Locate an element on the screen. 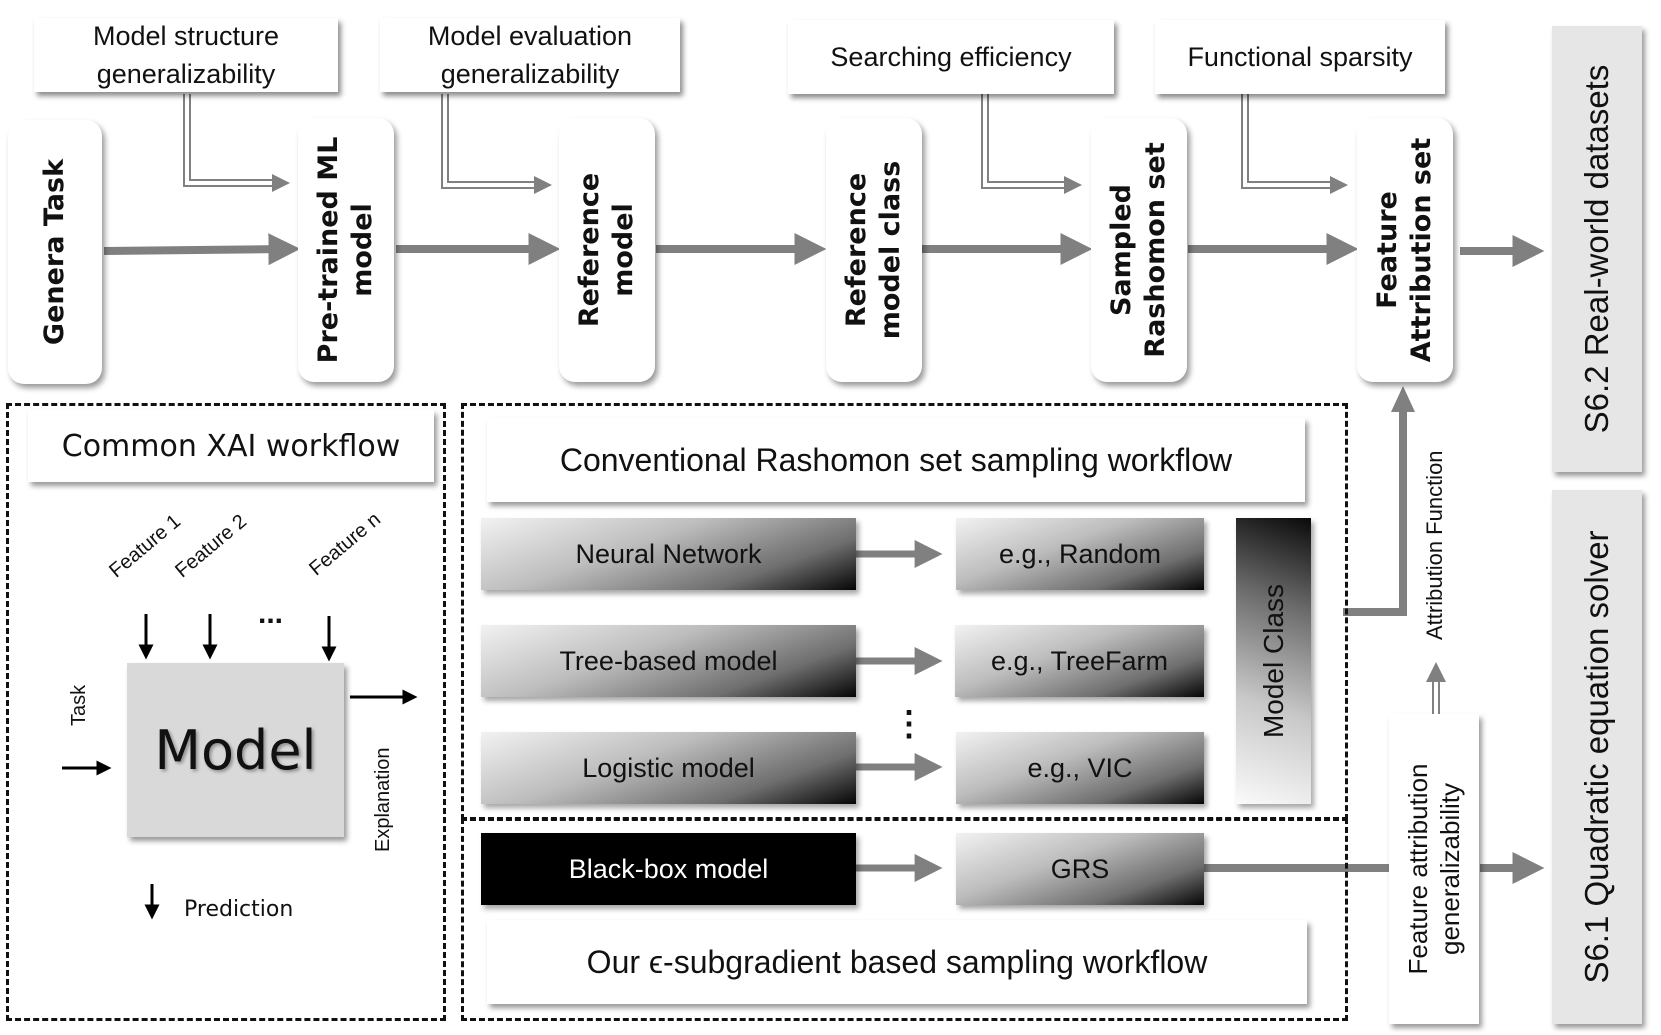 This screenshot has width=1661, height=1035. callout-arrow-structure is located at coordinates (236, 143).